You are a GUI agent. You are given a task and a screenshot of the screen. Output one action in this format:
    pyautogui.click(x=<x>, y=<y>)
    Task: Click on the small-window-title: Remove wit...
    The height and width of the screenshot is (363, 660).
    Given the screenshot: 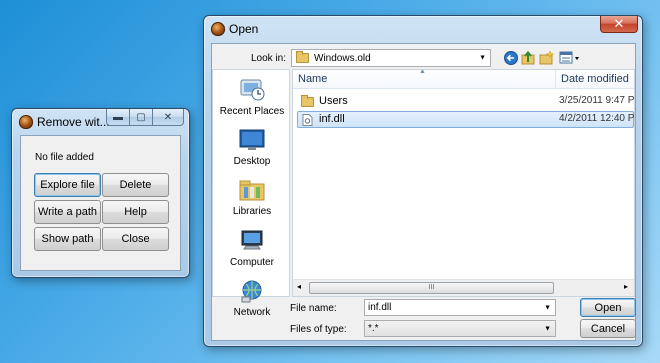 What is the action you would take?
    pyautogui.click(x=73, y=122)
    